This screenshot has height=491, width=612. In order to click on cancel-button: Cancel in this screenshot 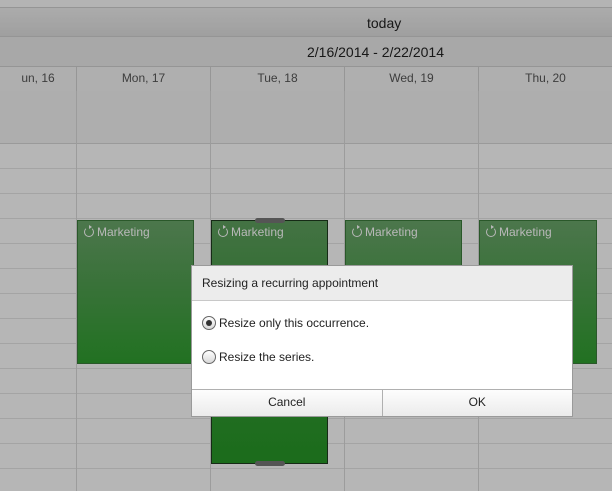, I will do `click(287, 403)`.